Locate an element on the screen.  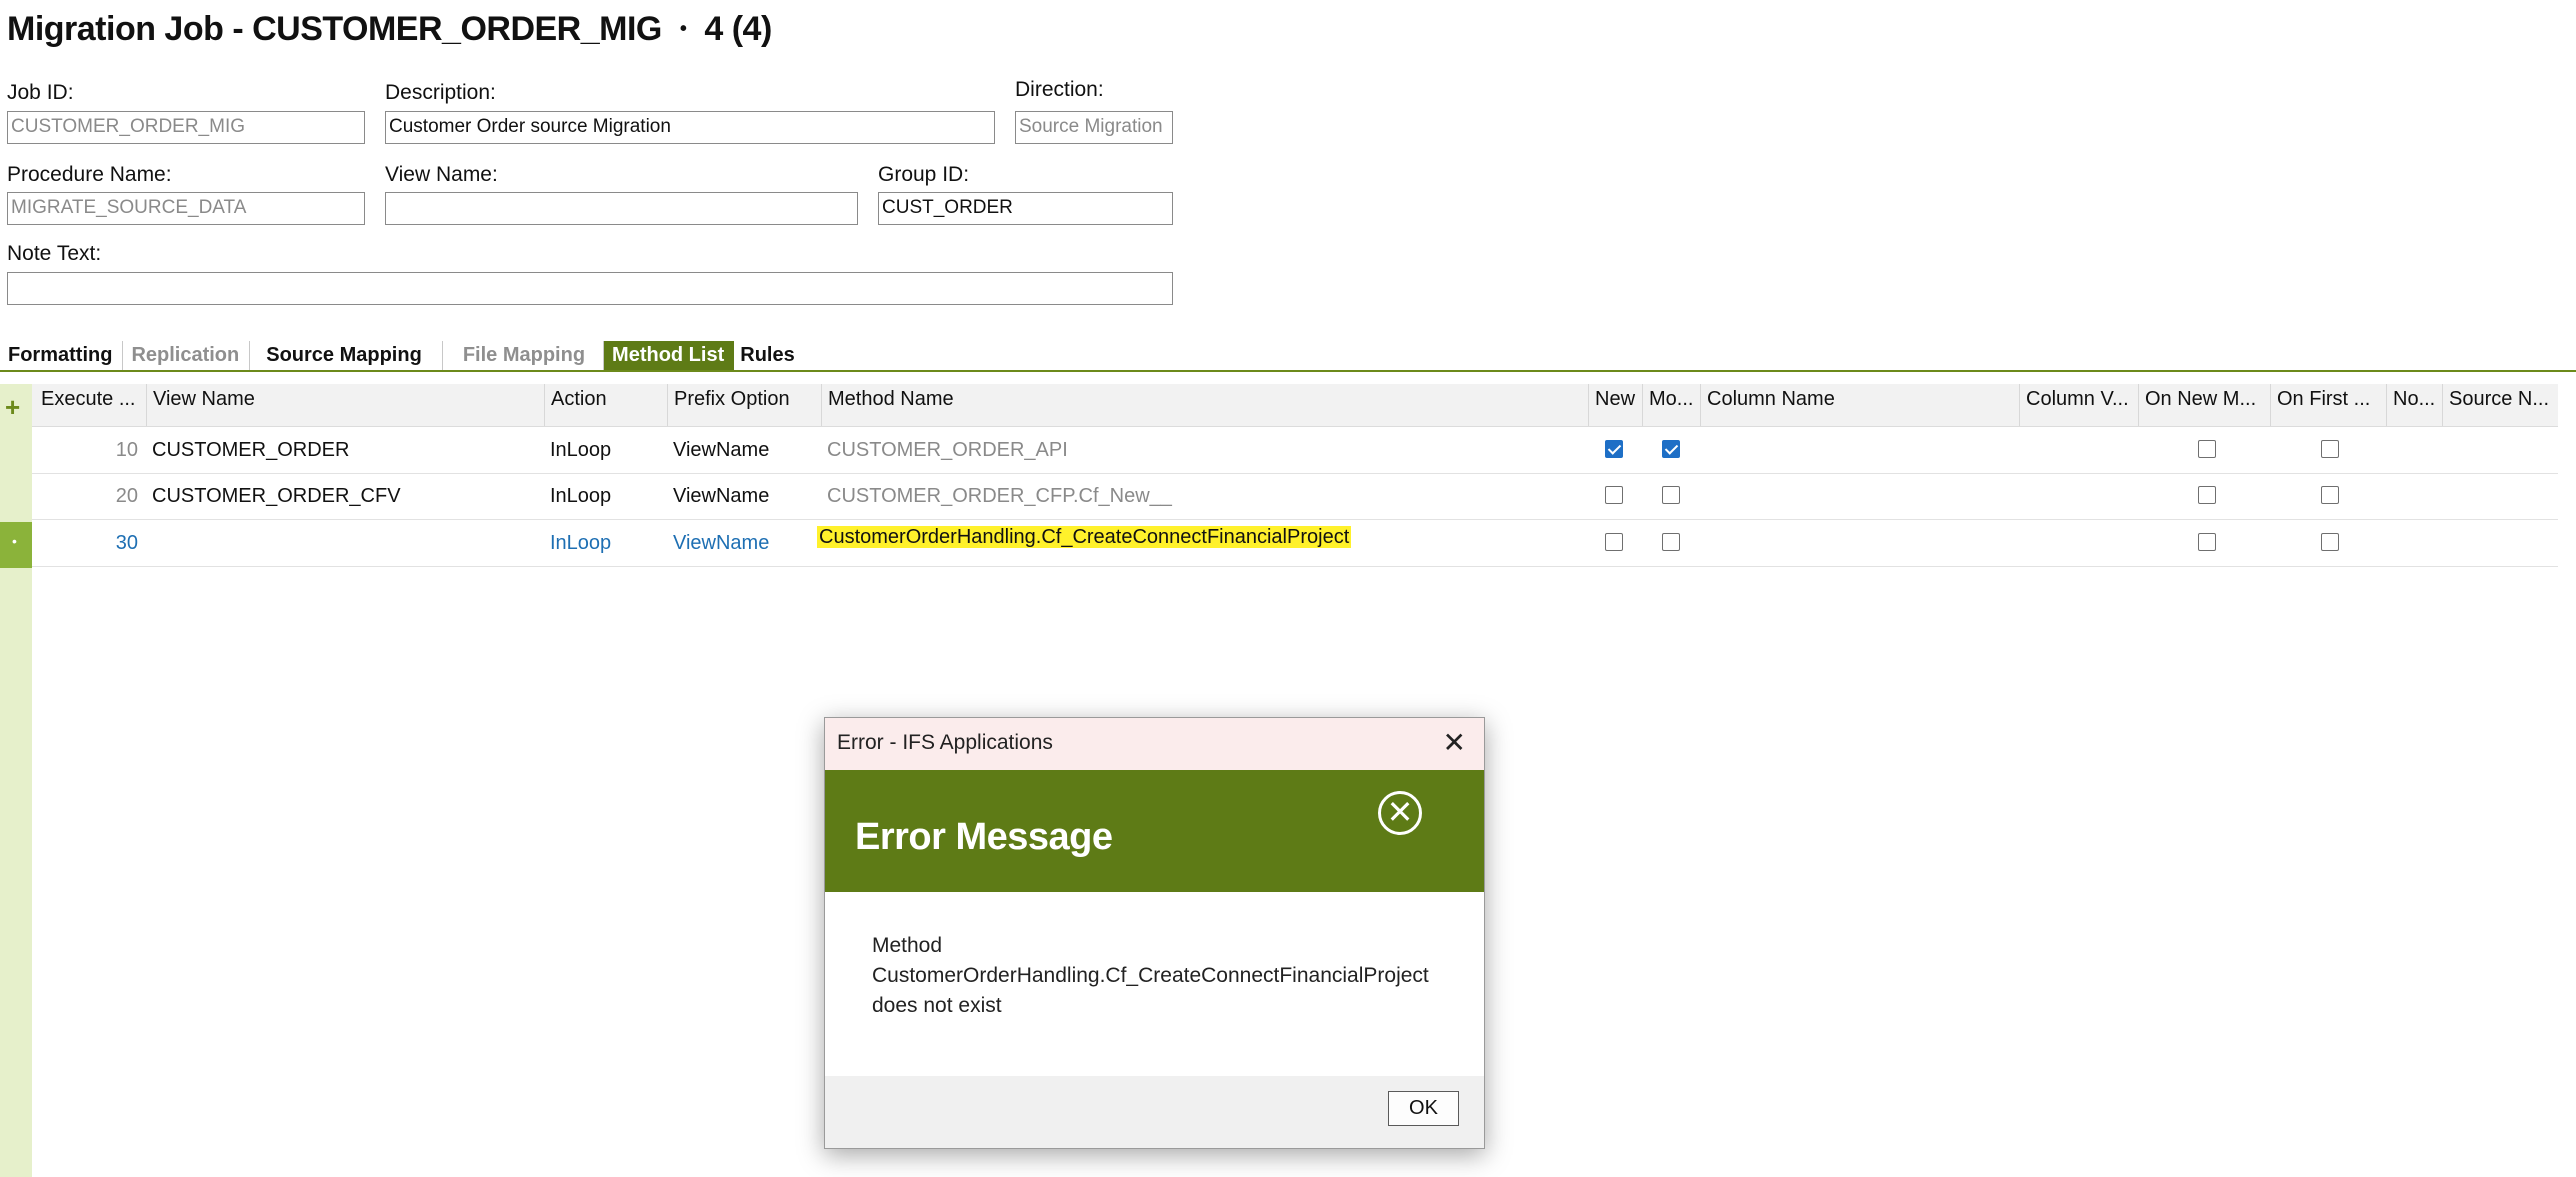
cell-execute: 20 is located at coordinates (89, 496).